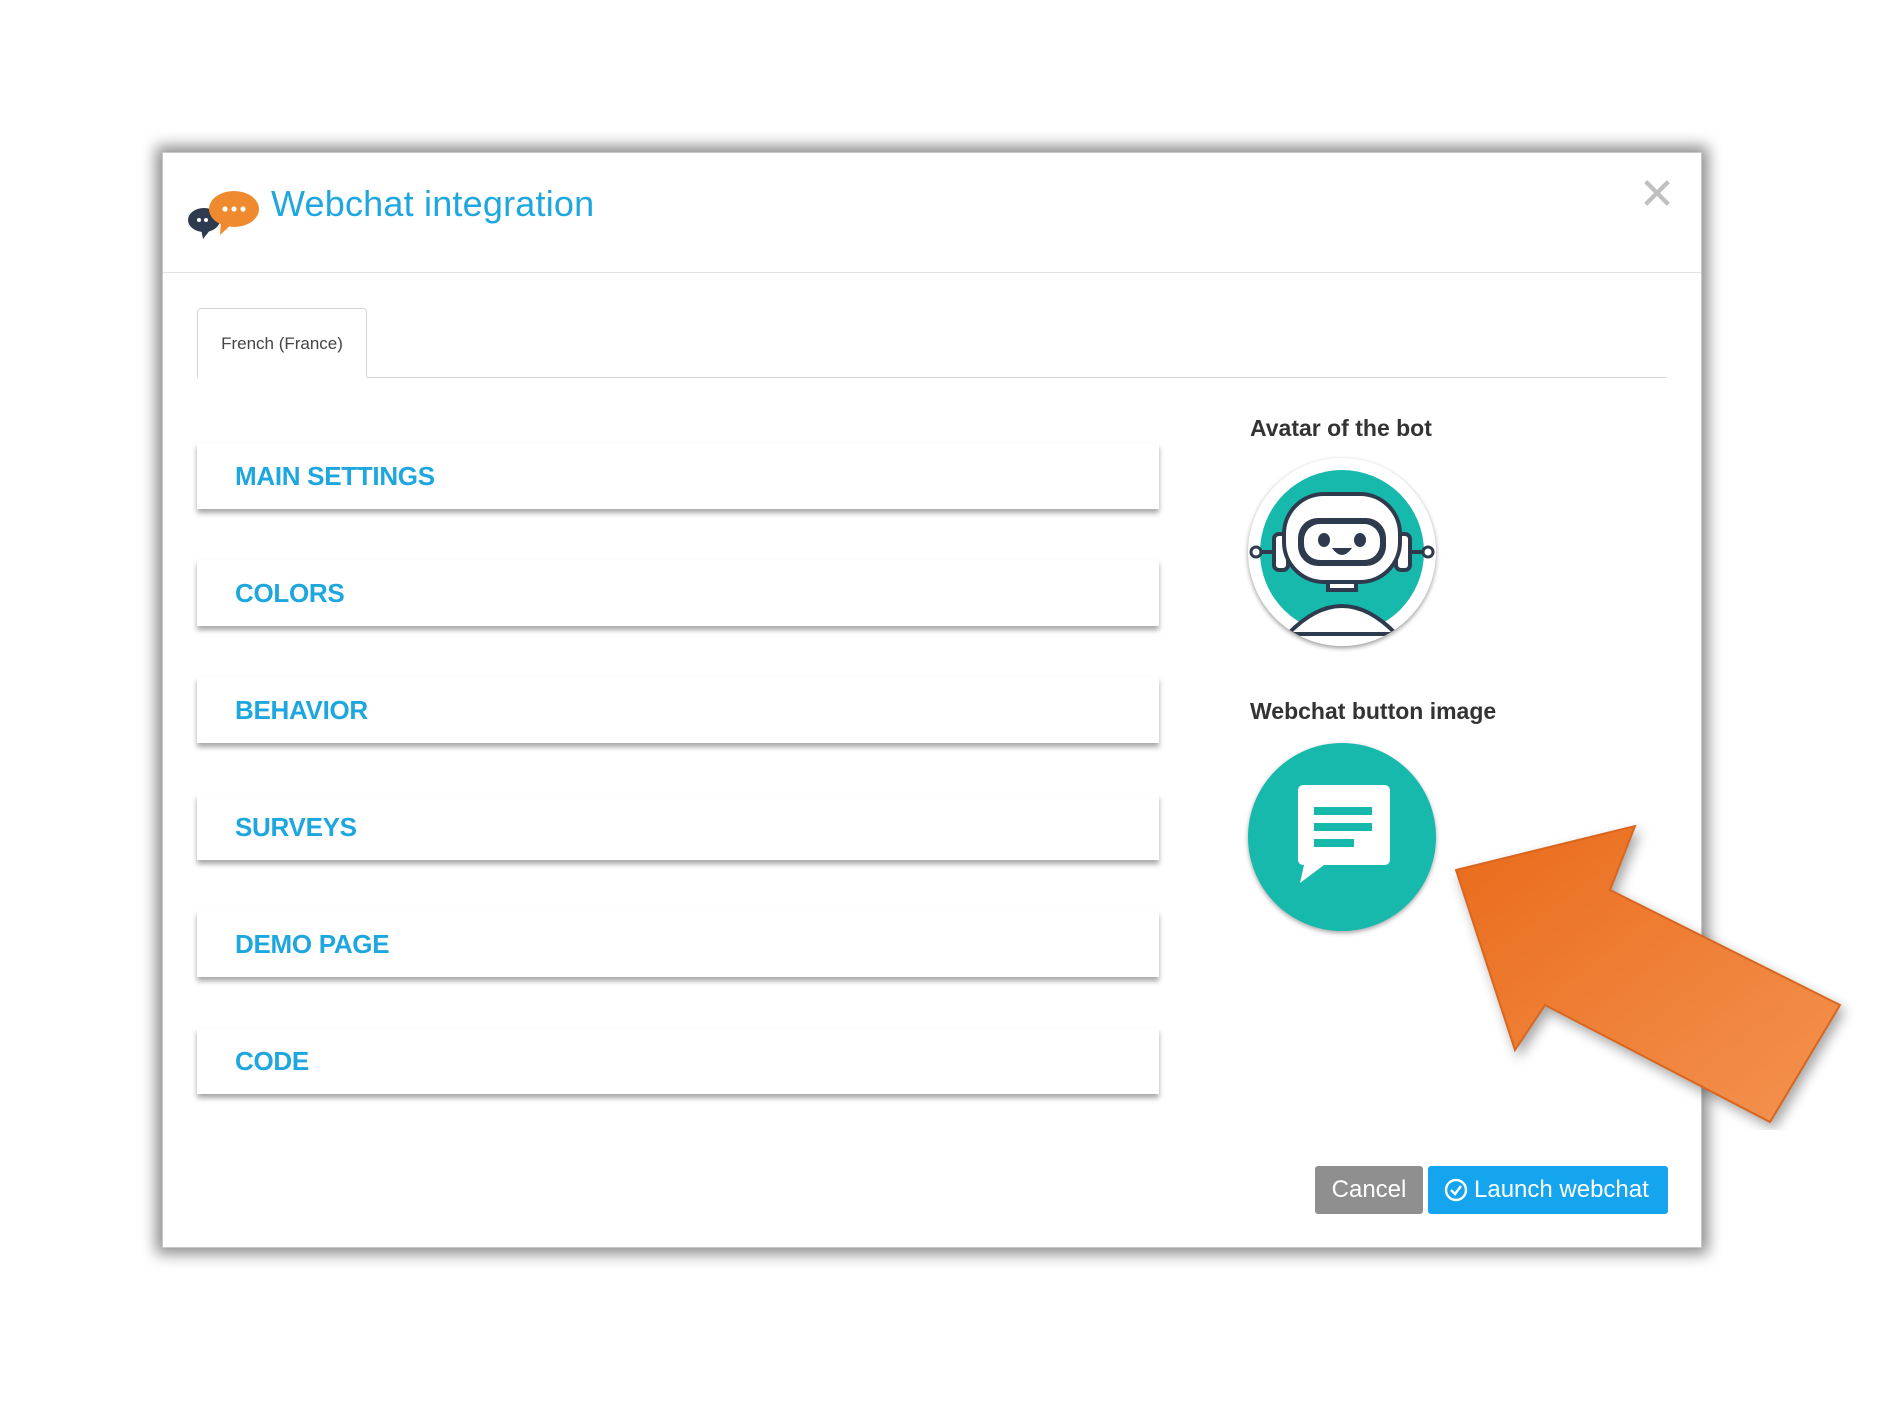 The width and height of the screenshot is (1899, 1401). What do you see at coordinates (1369, 1190) in the screenshot?
I see `cancel-button: Cancel` at bounding box center [1369, 1190].